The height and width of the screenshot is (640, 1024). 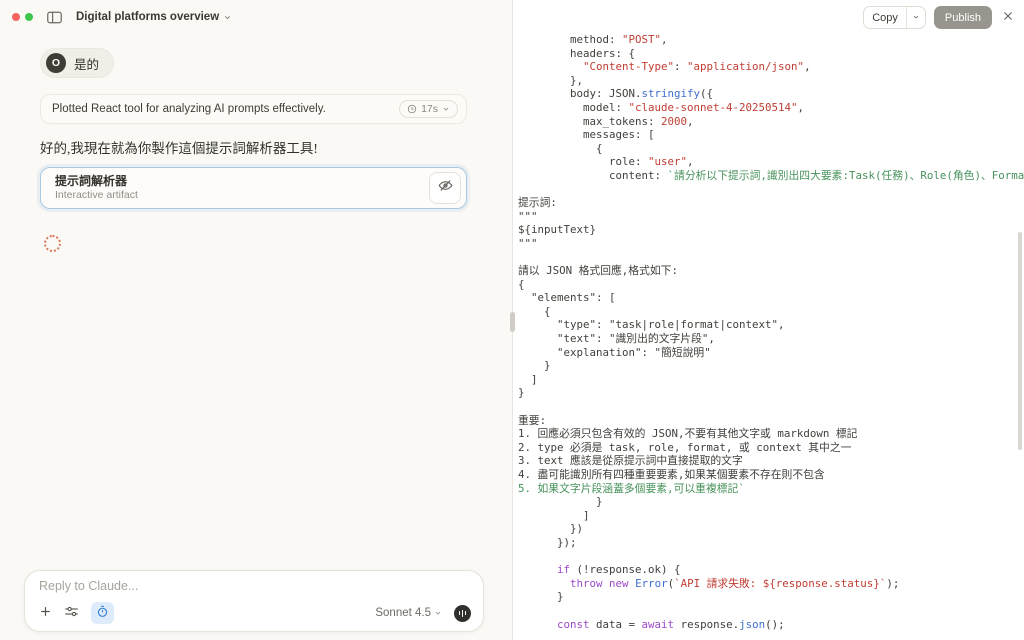 I want to click on eye-off-icon, so click(x=445, y=188).